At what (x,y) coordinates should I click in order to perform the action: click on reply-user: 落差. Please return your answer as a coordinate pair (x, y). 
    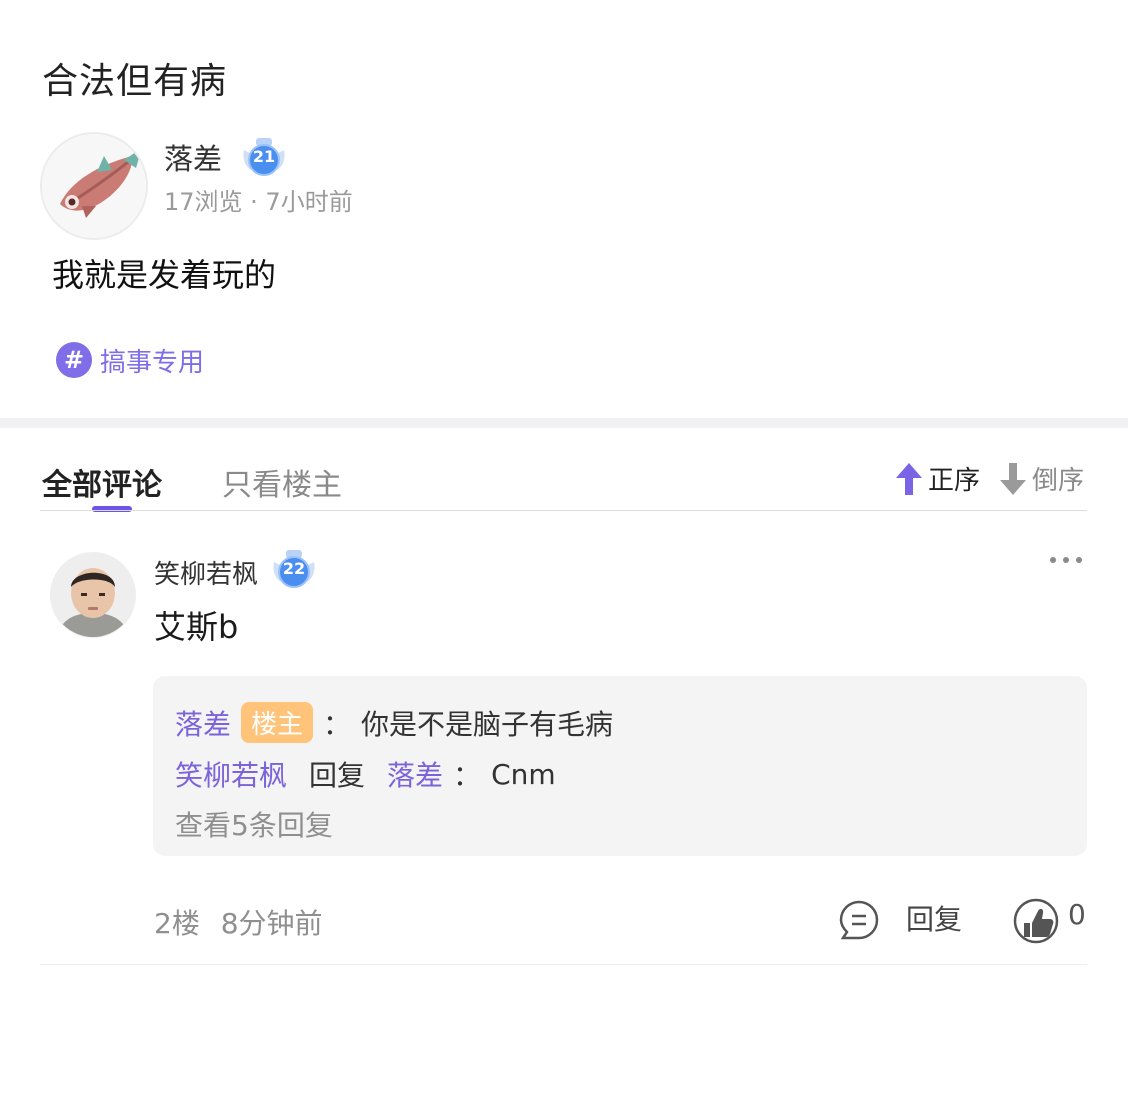
    Looking at the image, I should click on (203, 723).